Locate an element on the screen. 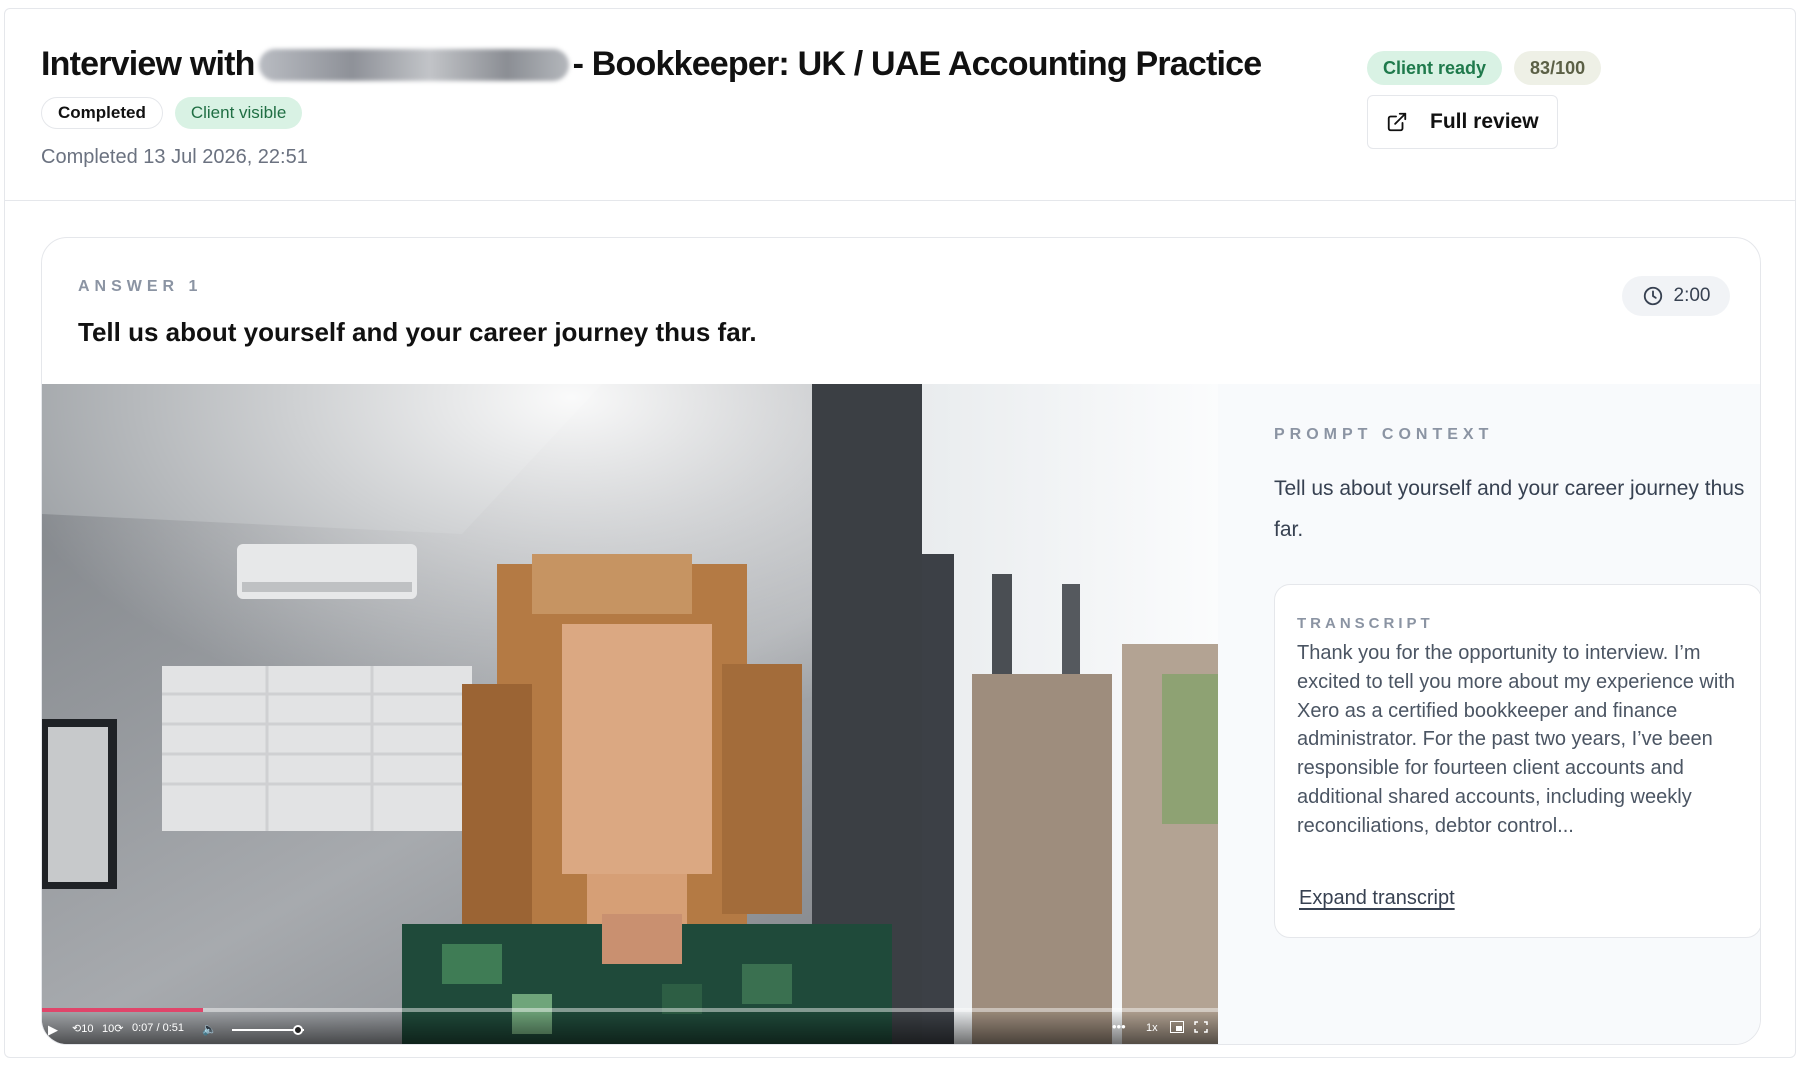  fullscreen-icon is located at coordinates (1201, 1028).